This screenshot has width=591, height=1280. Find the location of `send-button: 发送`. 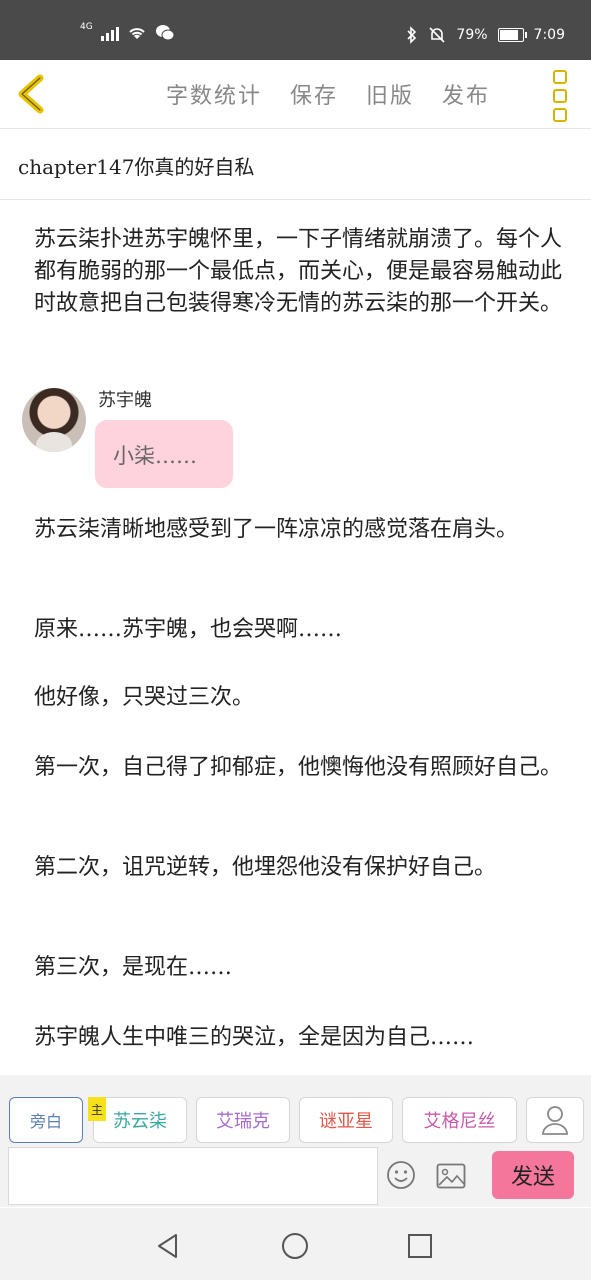

send-button: 发送 is located at coordinates (533, 1175).